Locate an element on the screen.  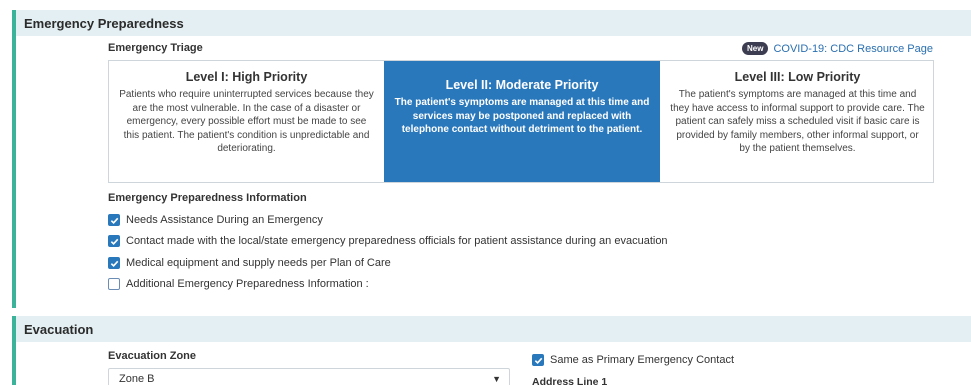
select-value: Zone B is located at coordinates (137, 379).